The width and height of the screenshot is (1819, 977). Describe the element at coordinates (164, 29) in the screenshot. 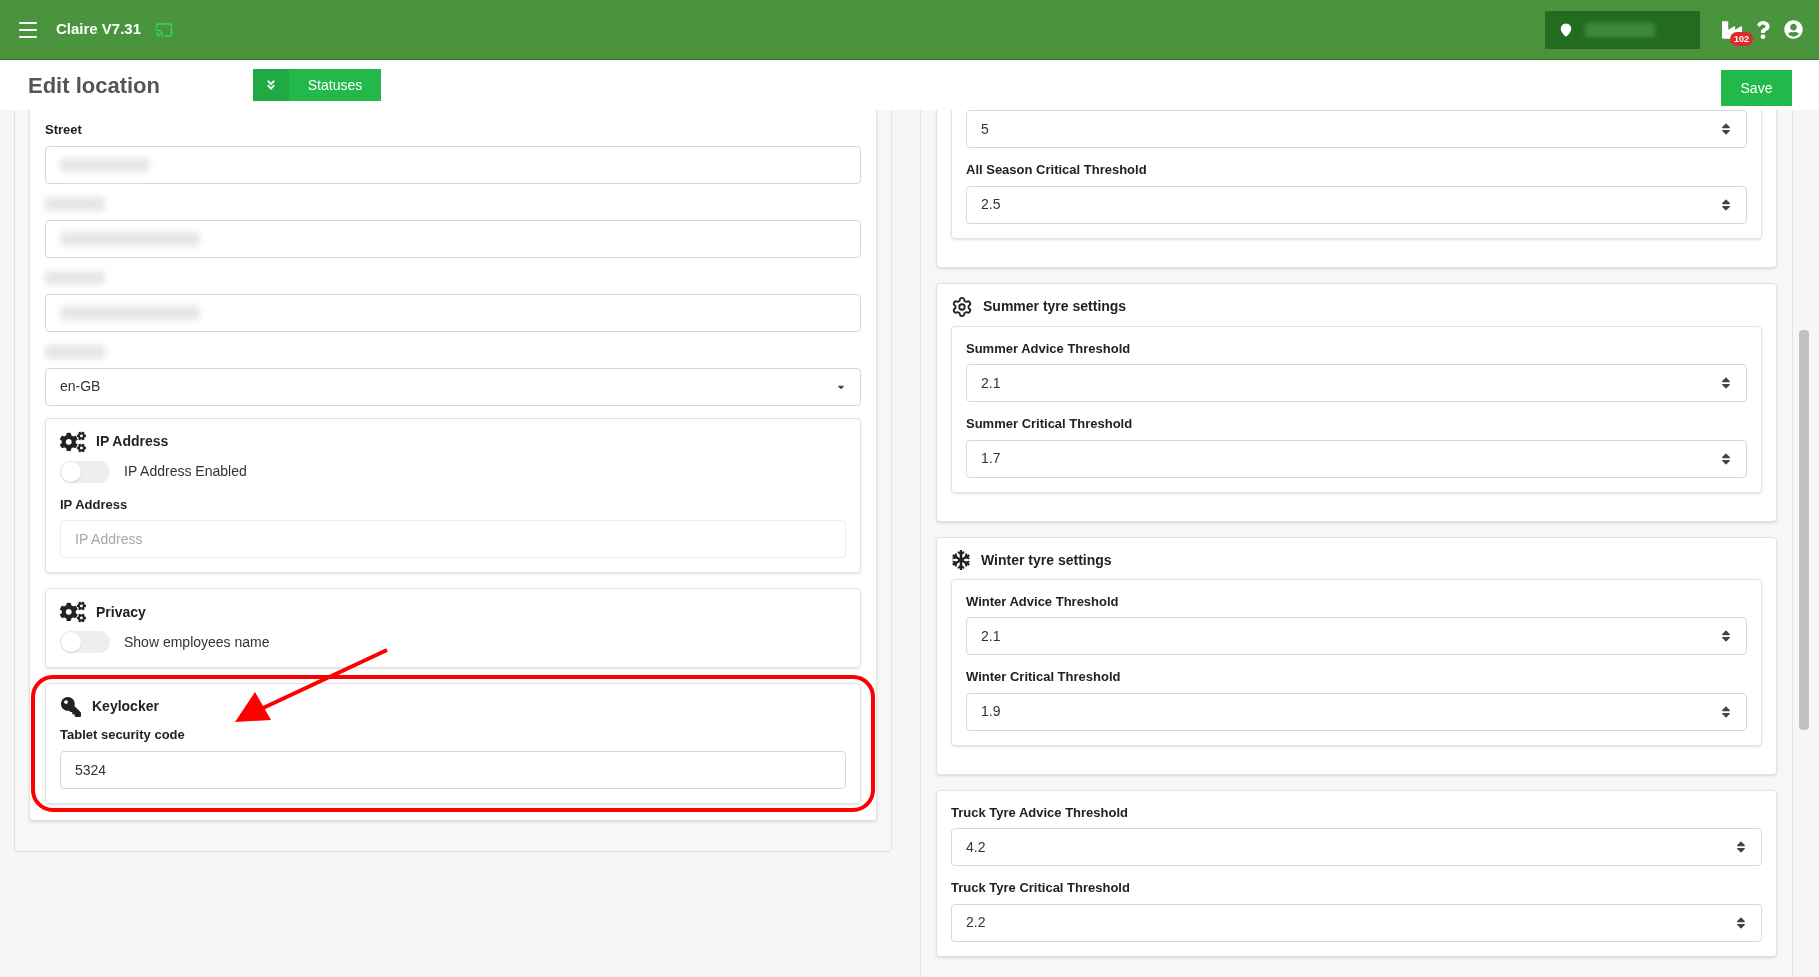

I see `cast-icon` at that location.